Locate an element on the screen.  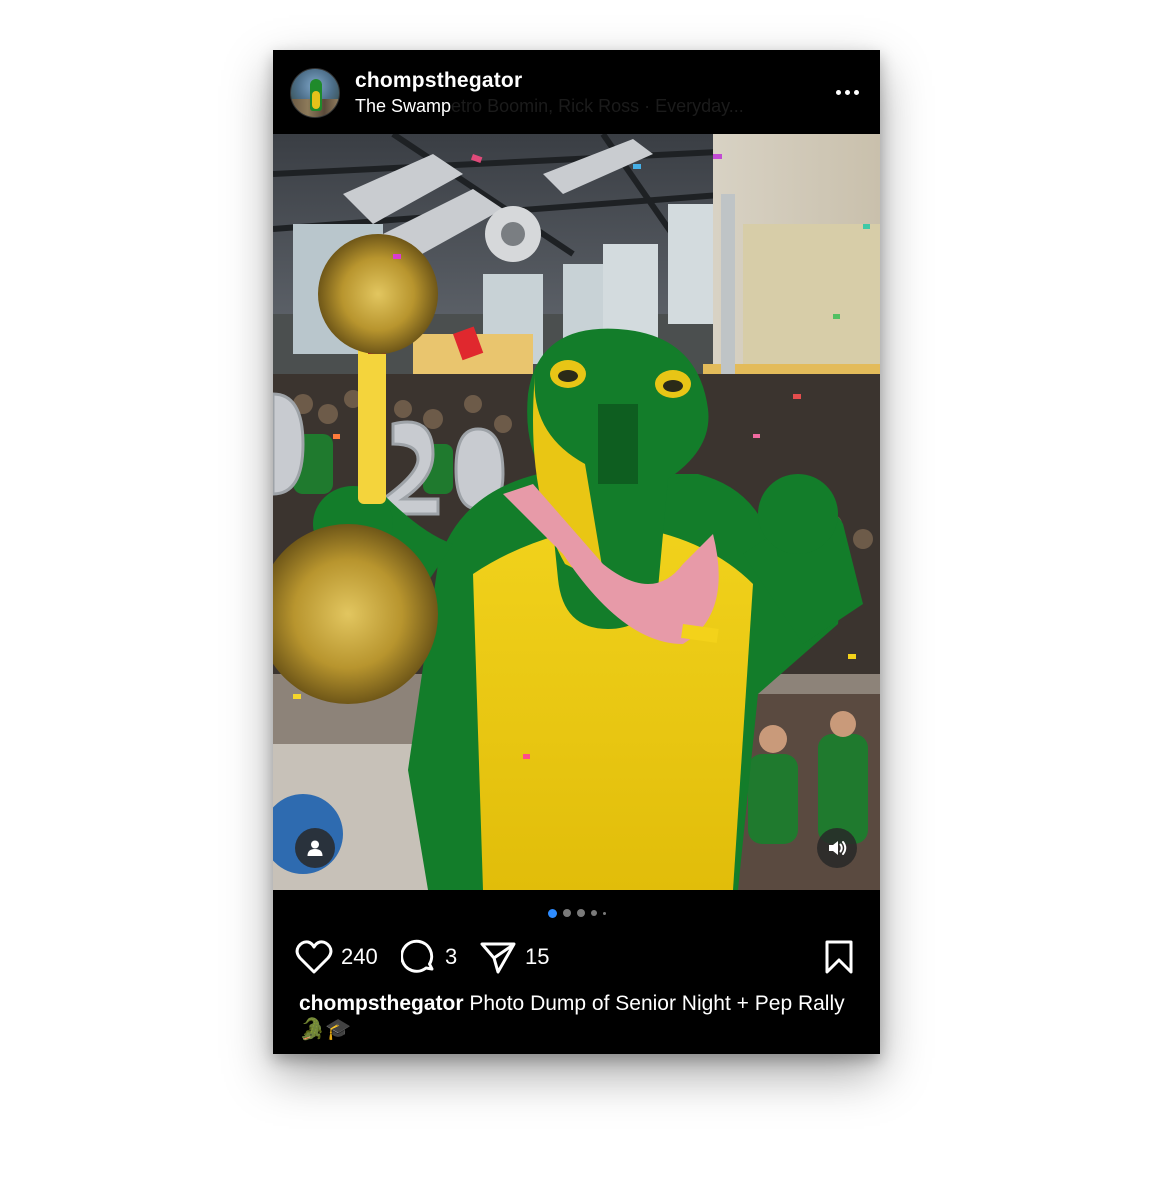
comment-button: 3 is located at coordinates (429, 957).